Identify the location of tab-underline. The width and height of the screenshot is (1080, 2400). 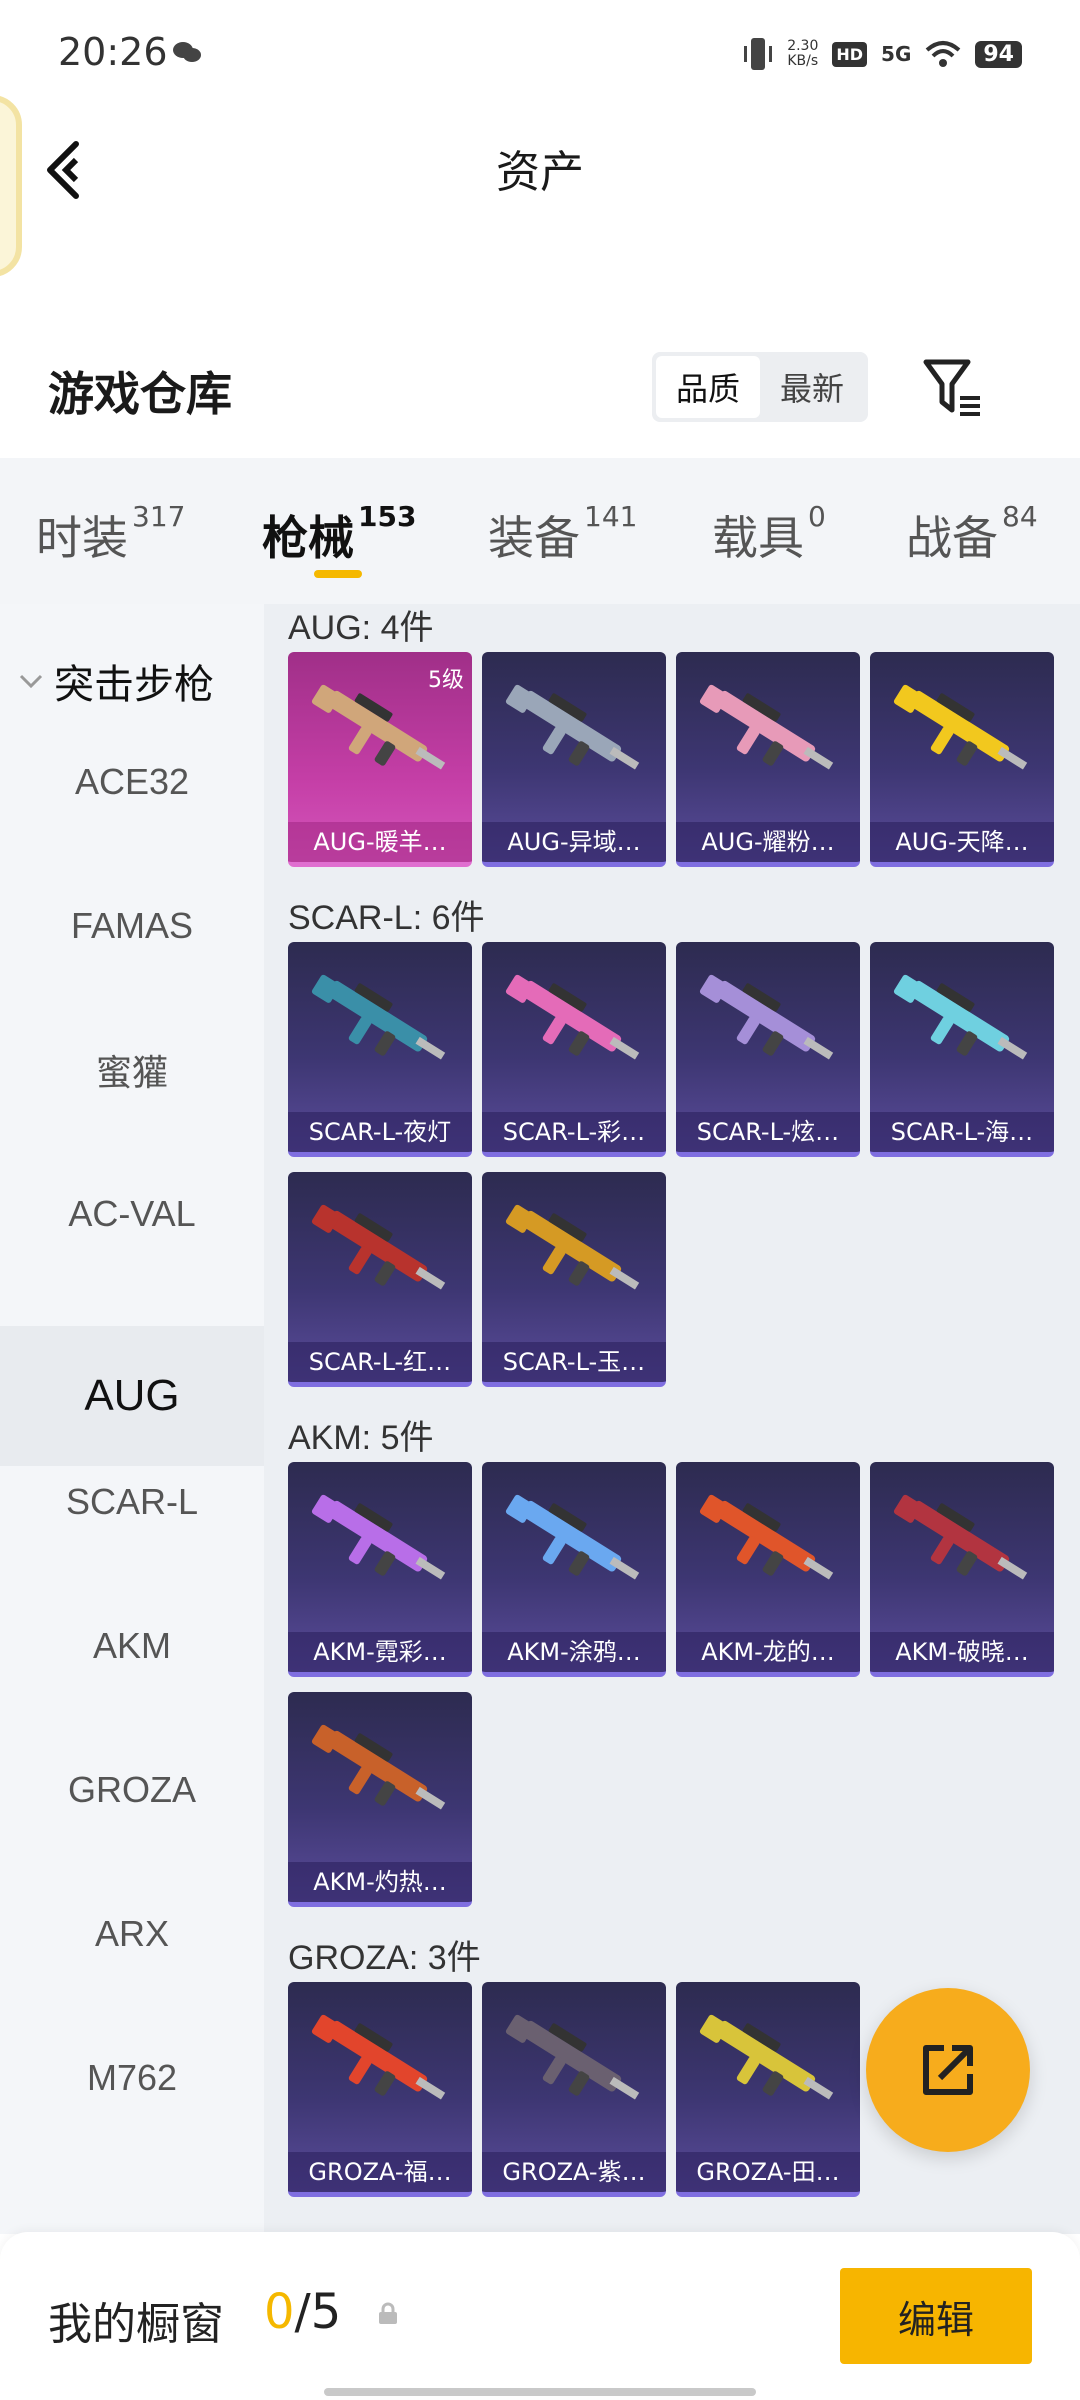
(338, 574).